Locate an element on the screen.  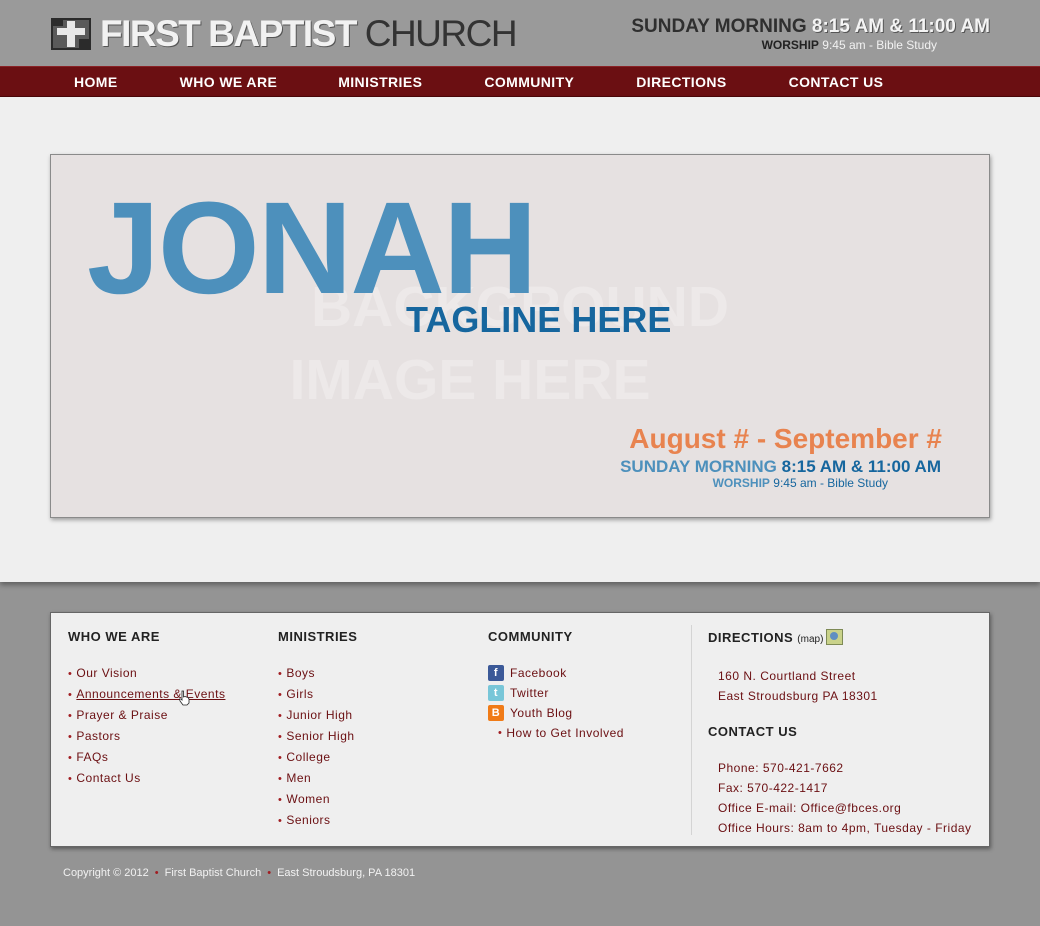
footer-link-men: • Men is located at coordinates (317, 778).